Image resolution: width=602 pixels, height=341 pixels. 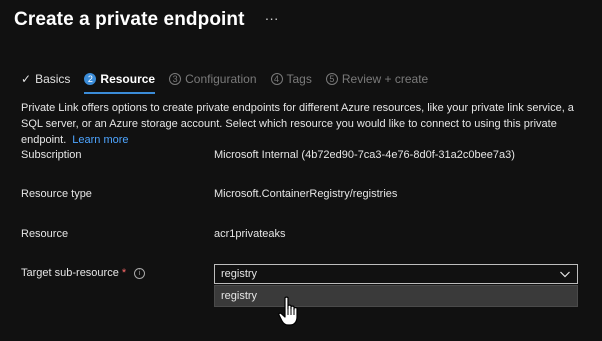 What do you see at coordinates (56, 194) in the screenshot?
I see `resource-type-label: Resource type` at bounding box center [56, 194].